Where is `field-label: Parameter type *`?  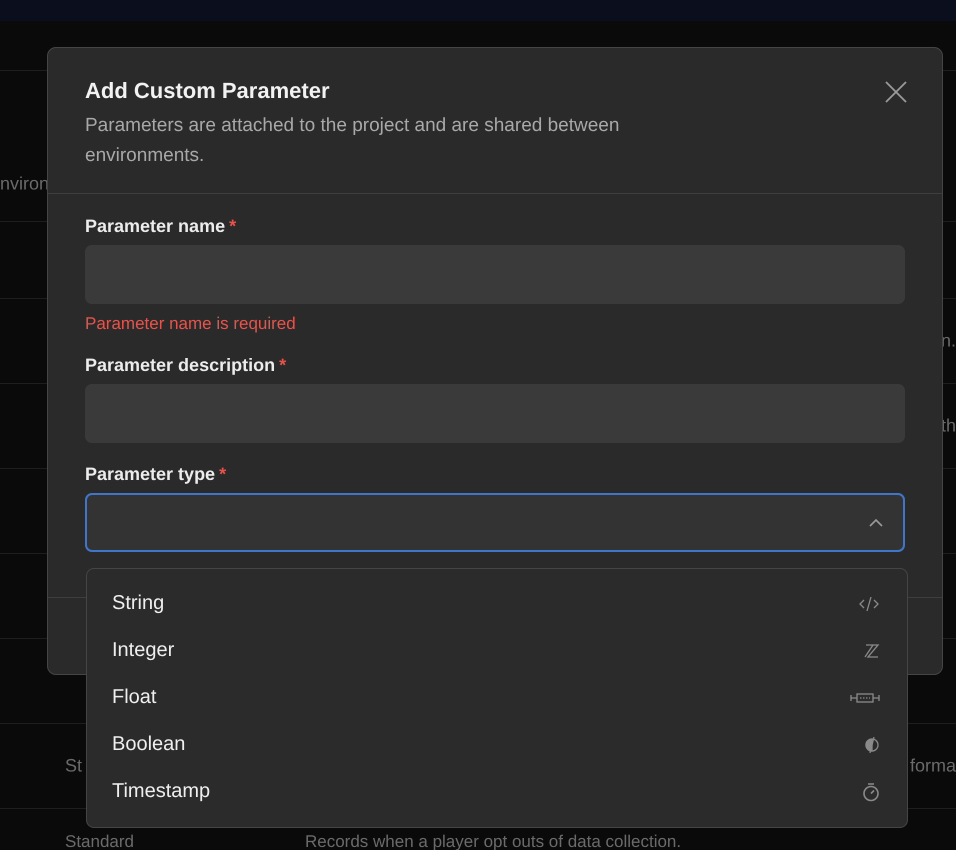 field-label: Parameter type * is located at coordinates (155, 474).